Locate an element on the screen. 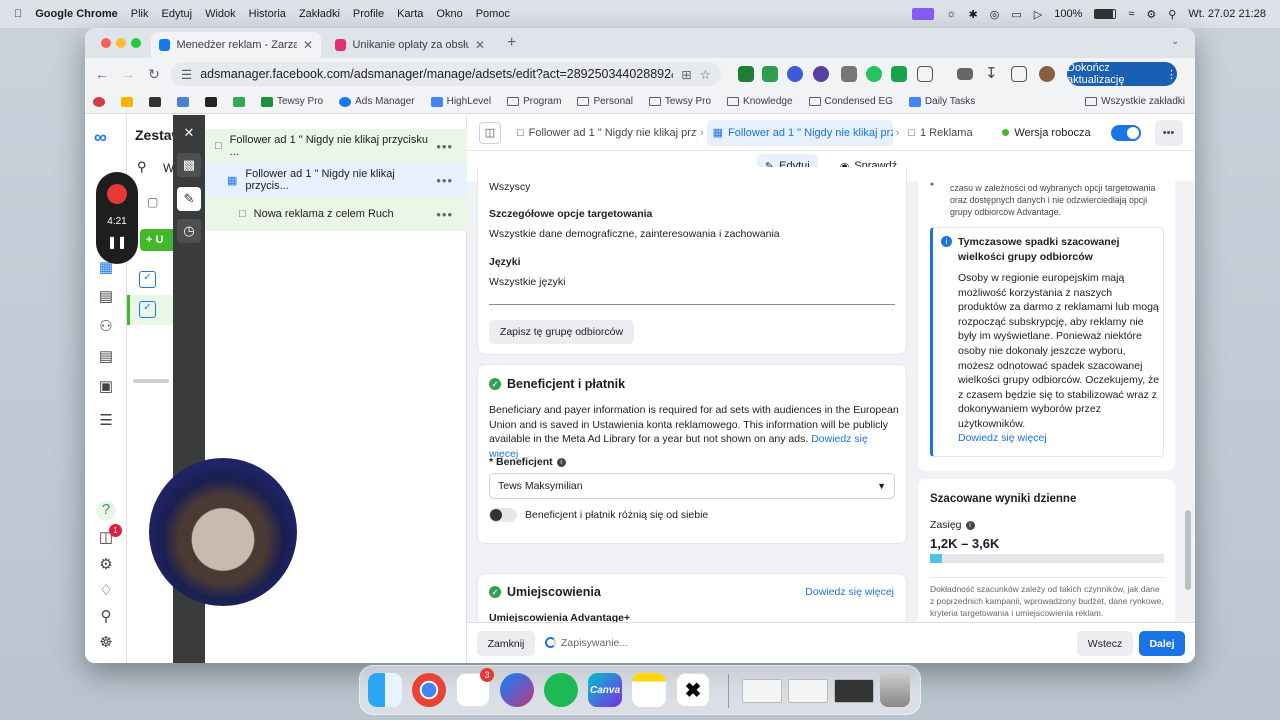 This screenshot has height=720, width=1280. vertical-scrollbar is located at coordinates (1188, 550).